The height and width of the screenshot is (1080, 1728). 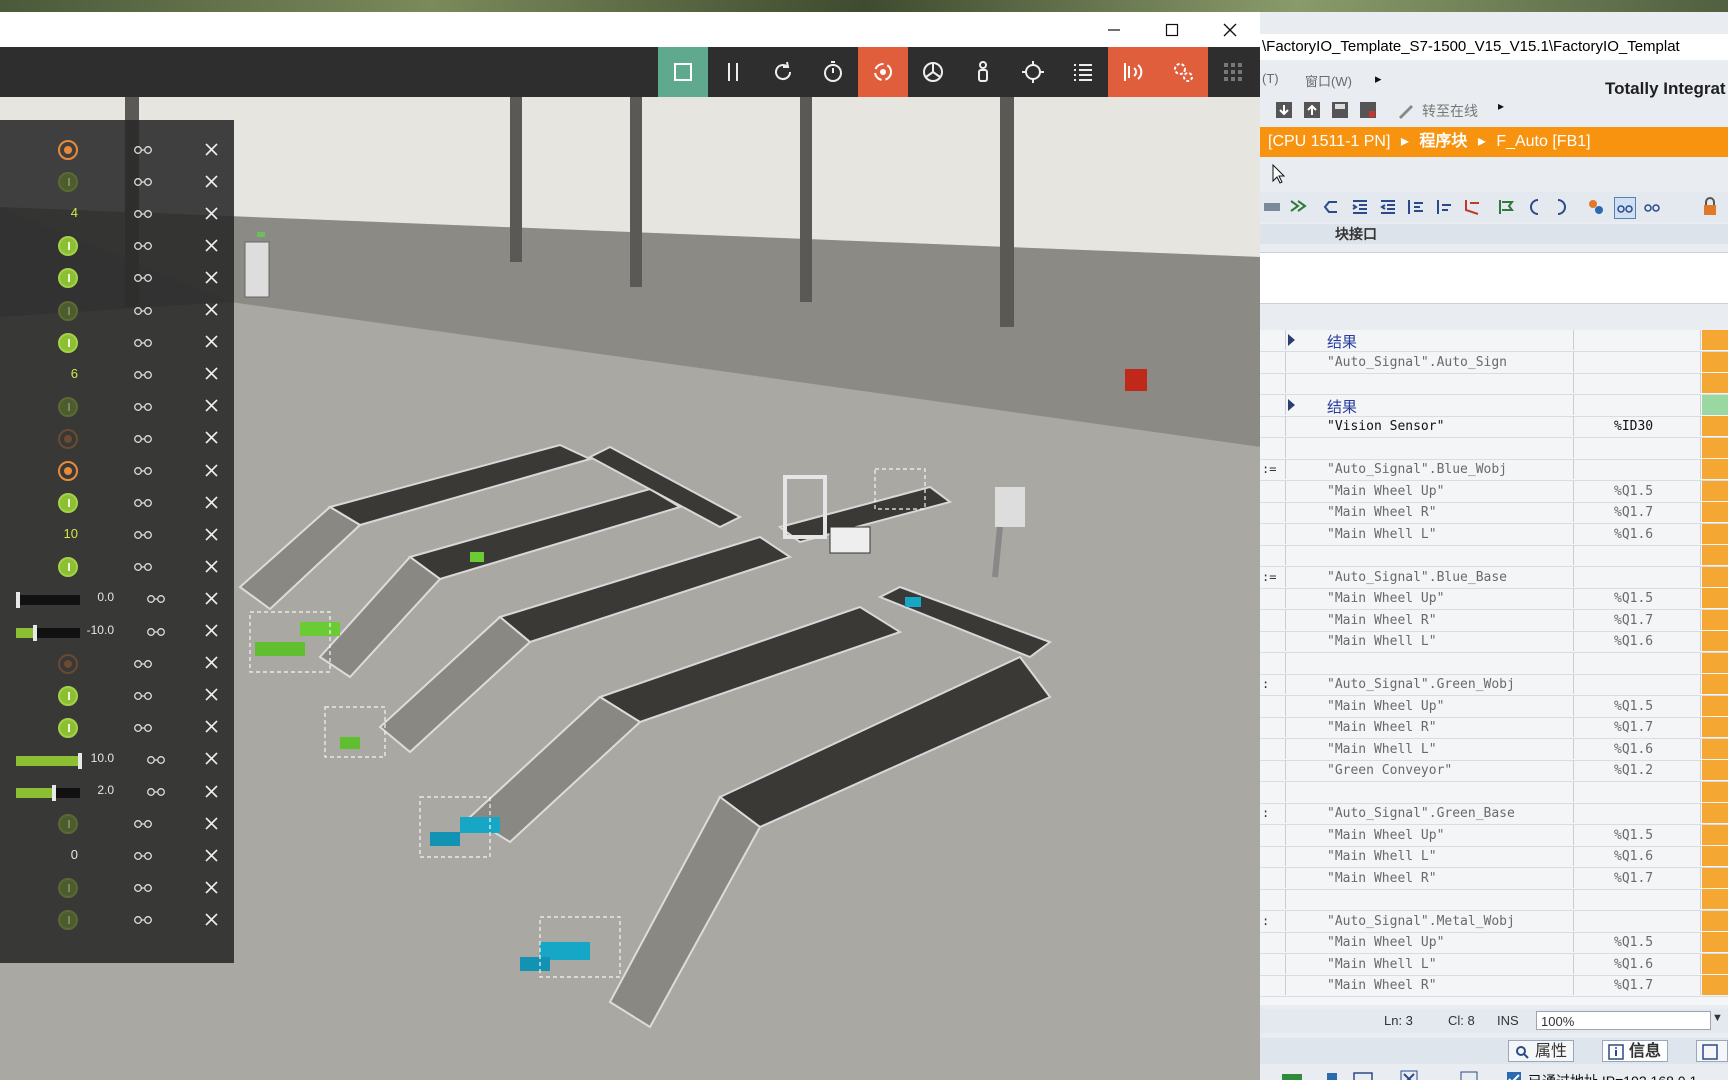 I want to click on table-icon, so click(x=1363, y=1075).